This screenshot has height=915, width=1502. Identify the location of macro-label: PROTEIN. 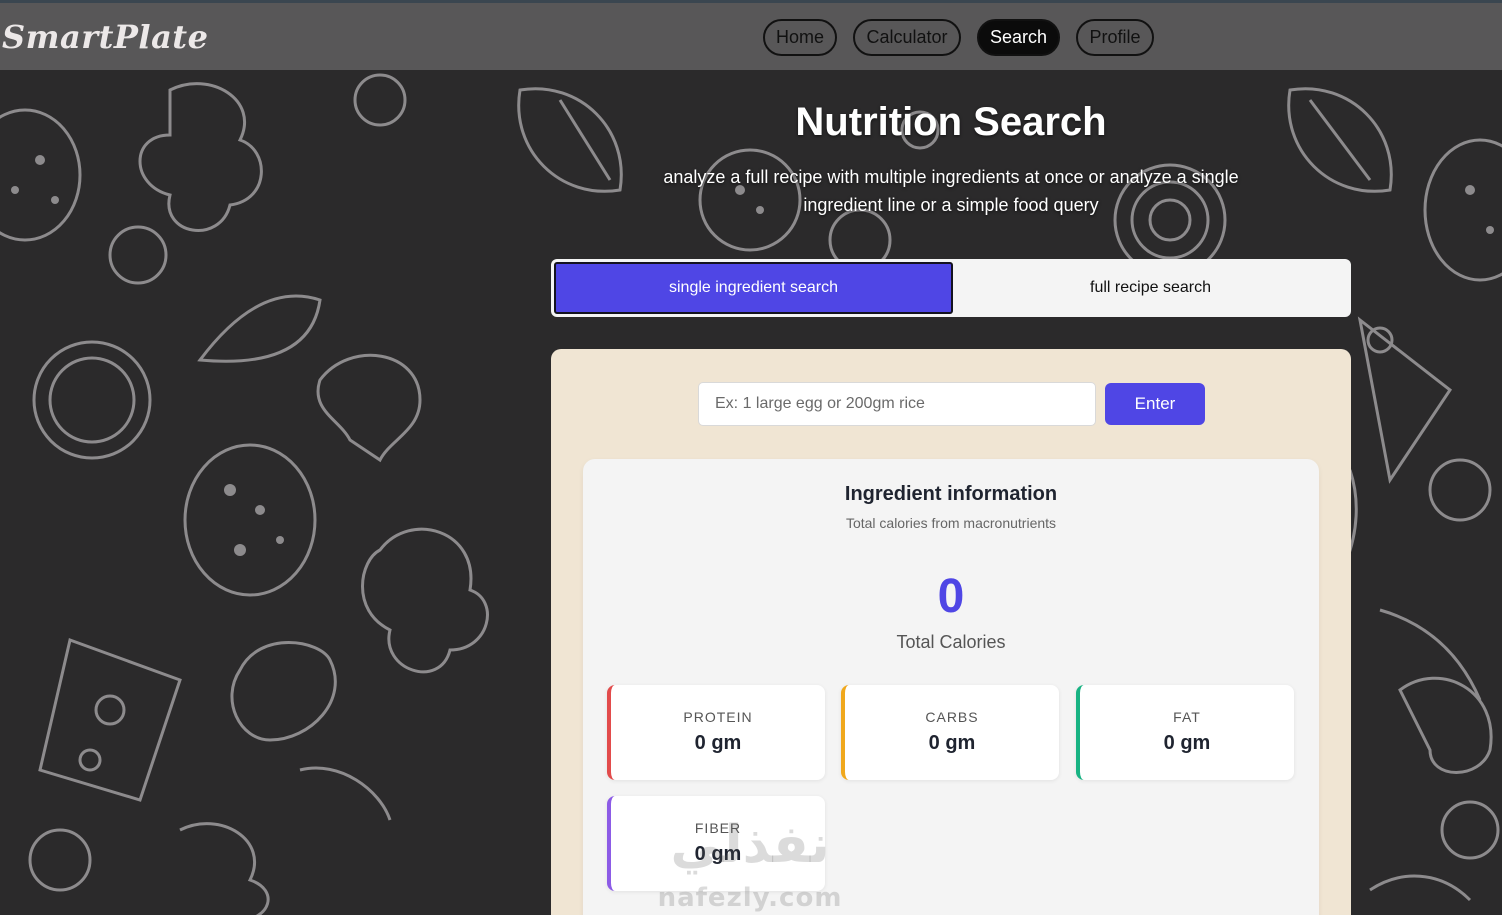
(718, 717).